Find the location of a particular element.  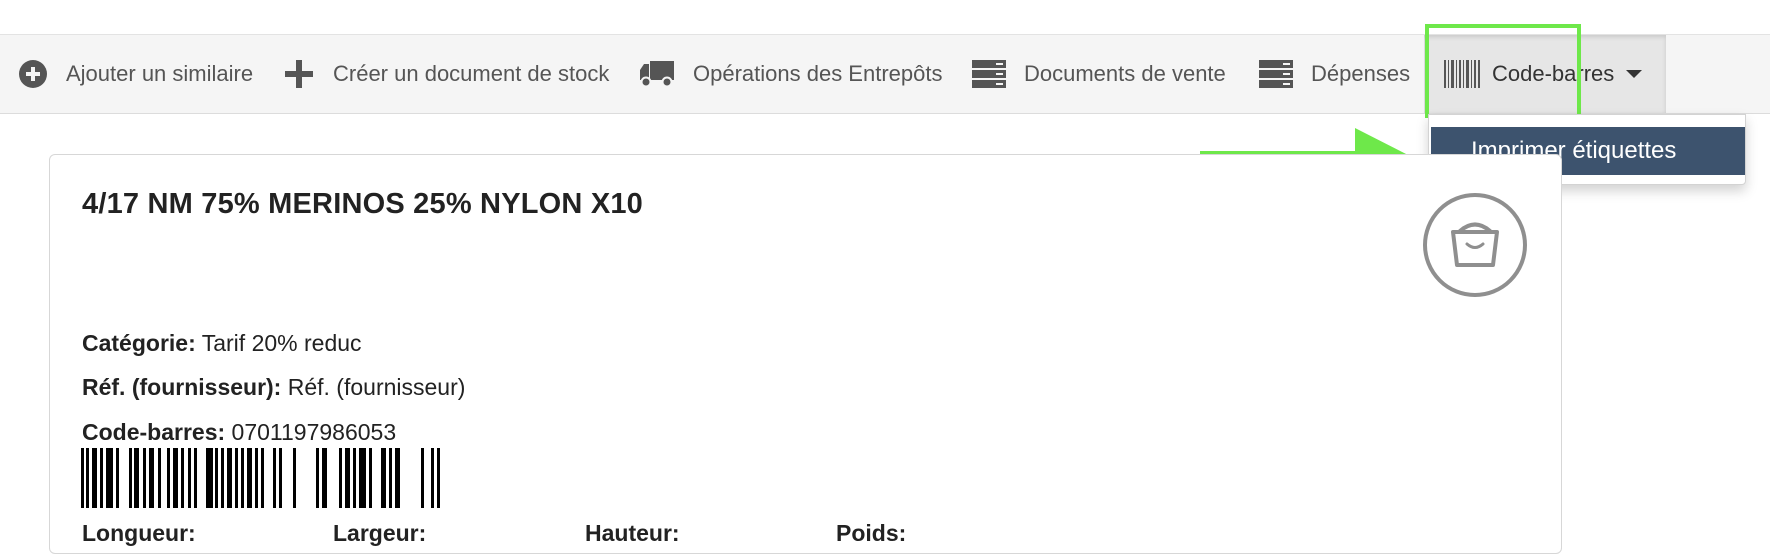

warehouse-operations-button: Opérations des Entrepôts is located at coordinates (790, 74).